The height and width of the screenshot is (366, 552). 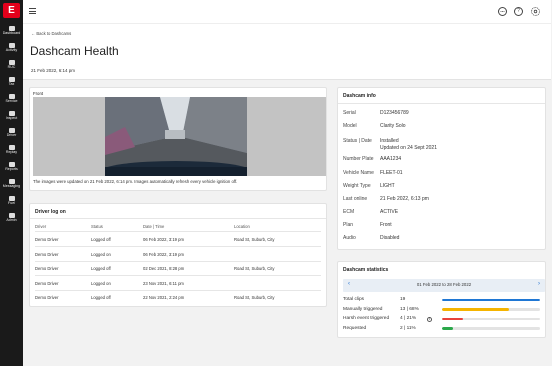 I want to click on sidebar-item-service: Service, so click(x=11, y=102).